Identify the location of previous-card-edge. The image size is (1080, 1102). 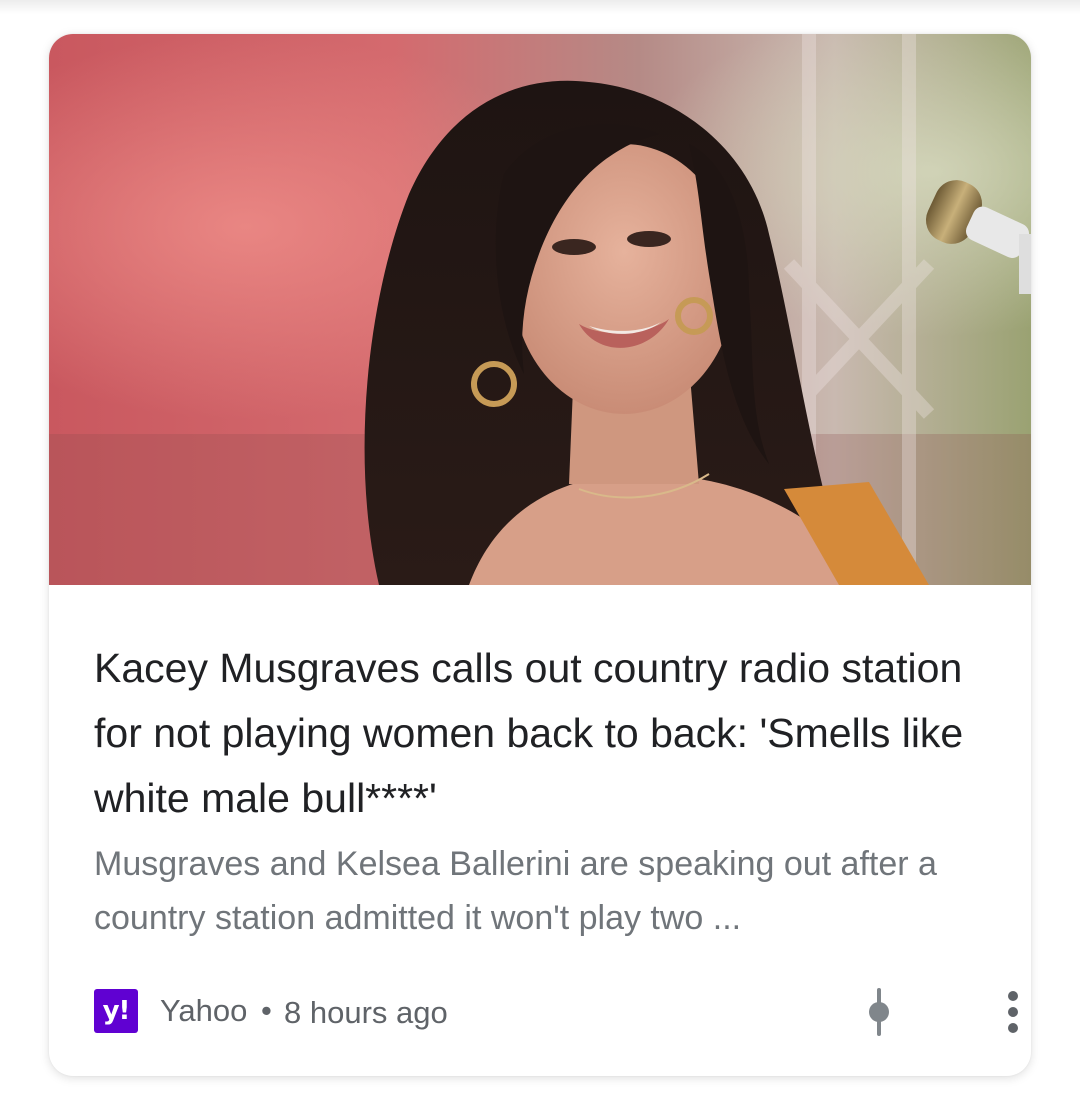
(540, 7).